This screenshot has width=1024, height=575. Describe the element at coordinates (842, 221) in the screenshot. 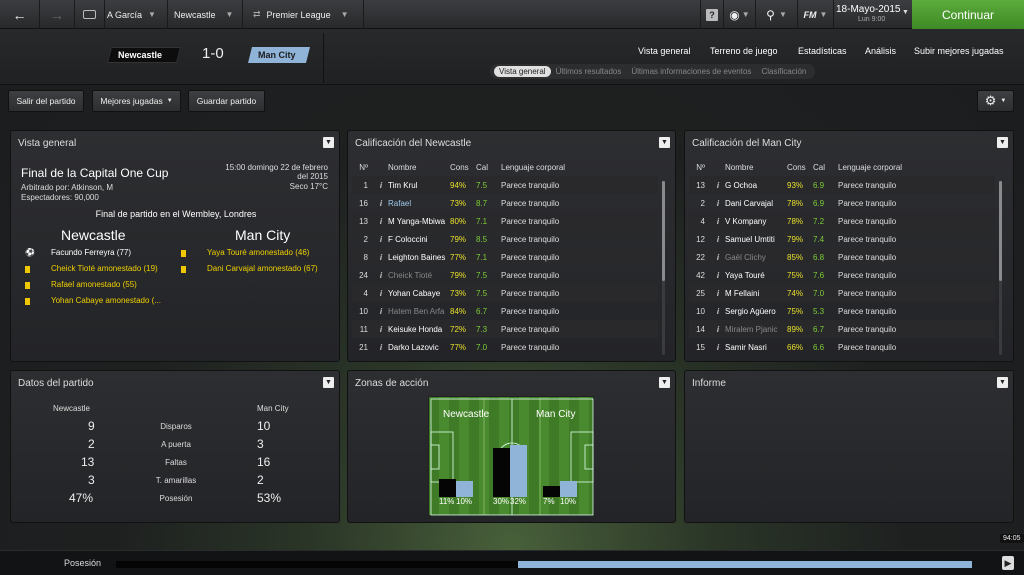

I see `table-row: 4iV Kompany 78% 7.2 Parece tranquilo` at that location.